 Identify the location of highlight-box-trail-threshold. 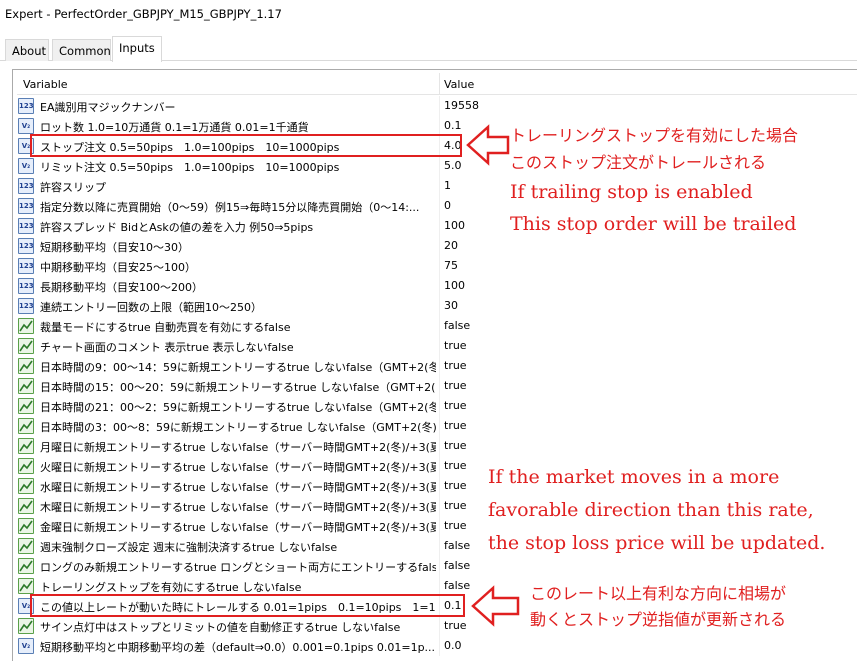
(247, 605).